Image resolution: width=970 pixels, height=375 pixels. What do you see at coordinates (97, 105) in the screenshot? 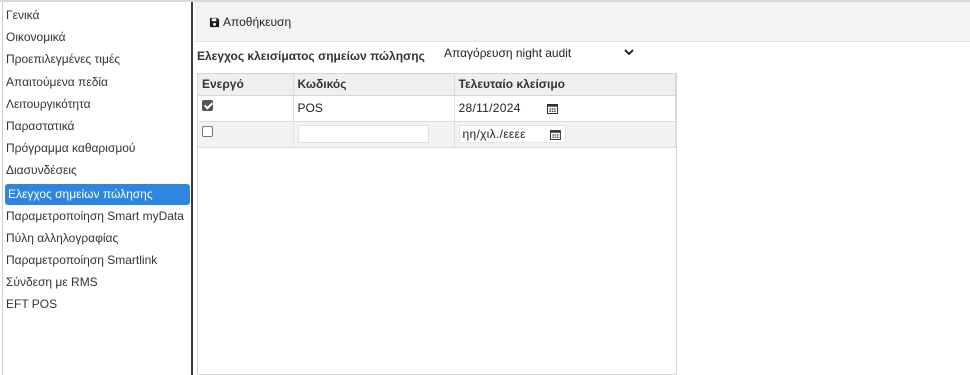
I see `sidebar-item-functionality: Λειτουργικότητα` at bounding box center [97, 105].